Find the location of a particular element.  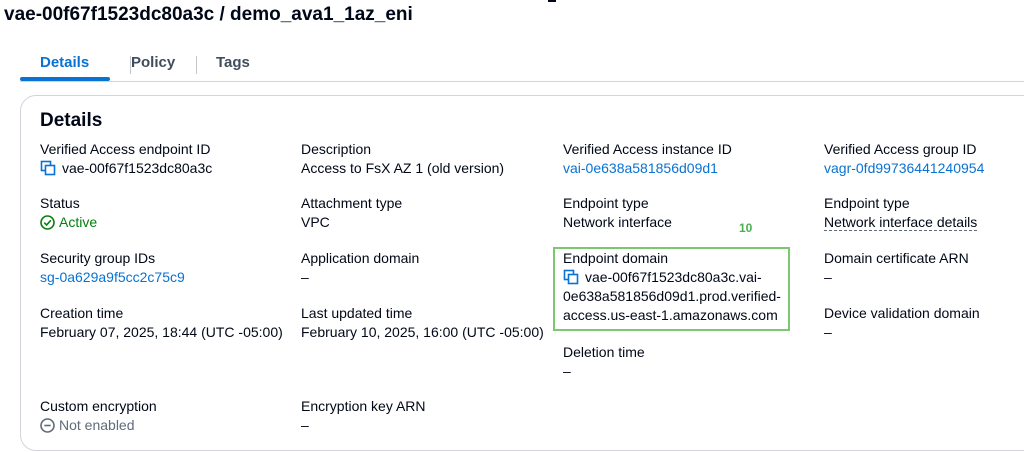

tab-divider is located at coordinates (196, 65).